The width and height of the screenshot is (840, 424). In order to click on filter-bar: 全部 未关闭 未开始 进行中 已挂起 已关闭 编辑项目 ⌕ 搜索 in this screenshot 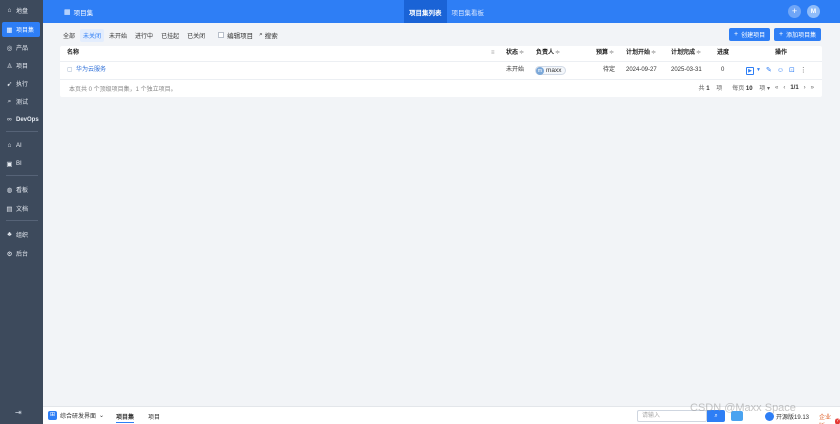, I will do `click(169, 35)`.